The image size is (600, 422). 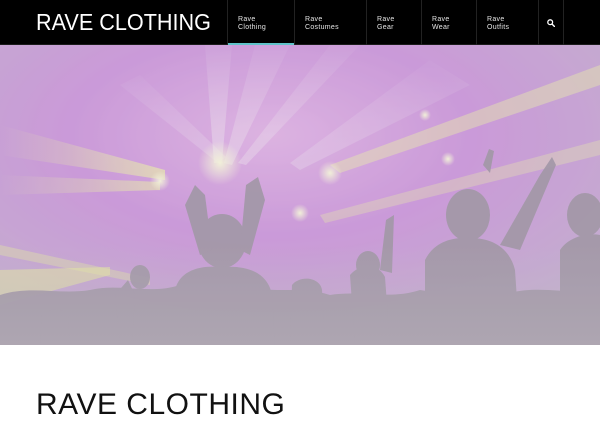 I want to click on nav-item-rave-wear: Rave Wear, so click(x=448, y=22).